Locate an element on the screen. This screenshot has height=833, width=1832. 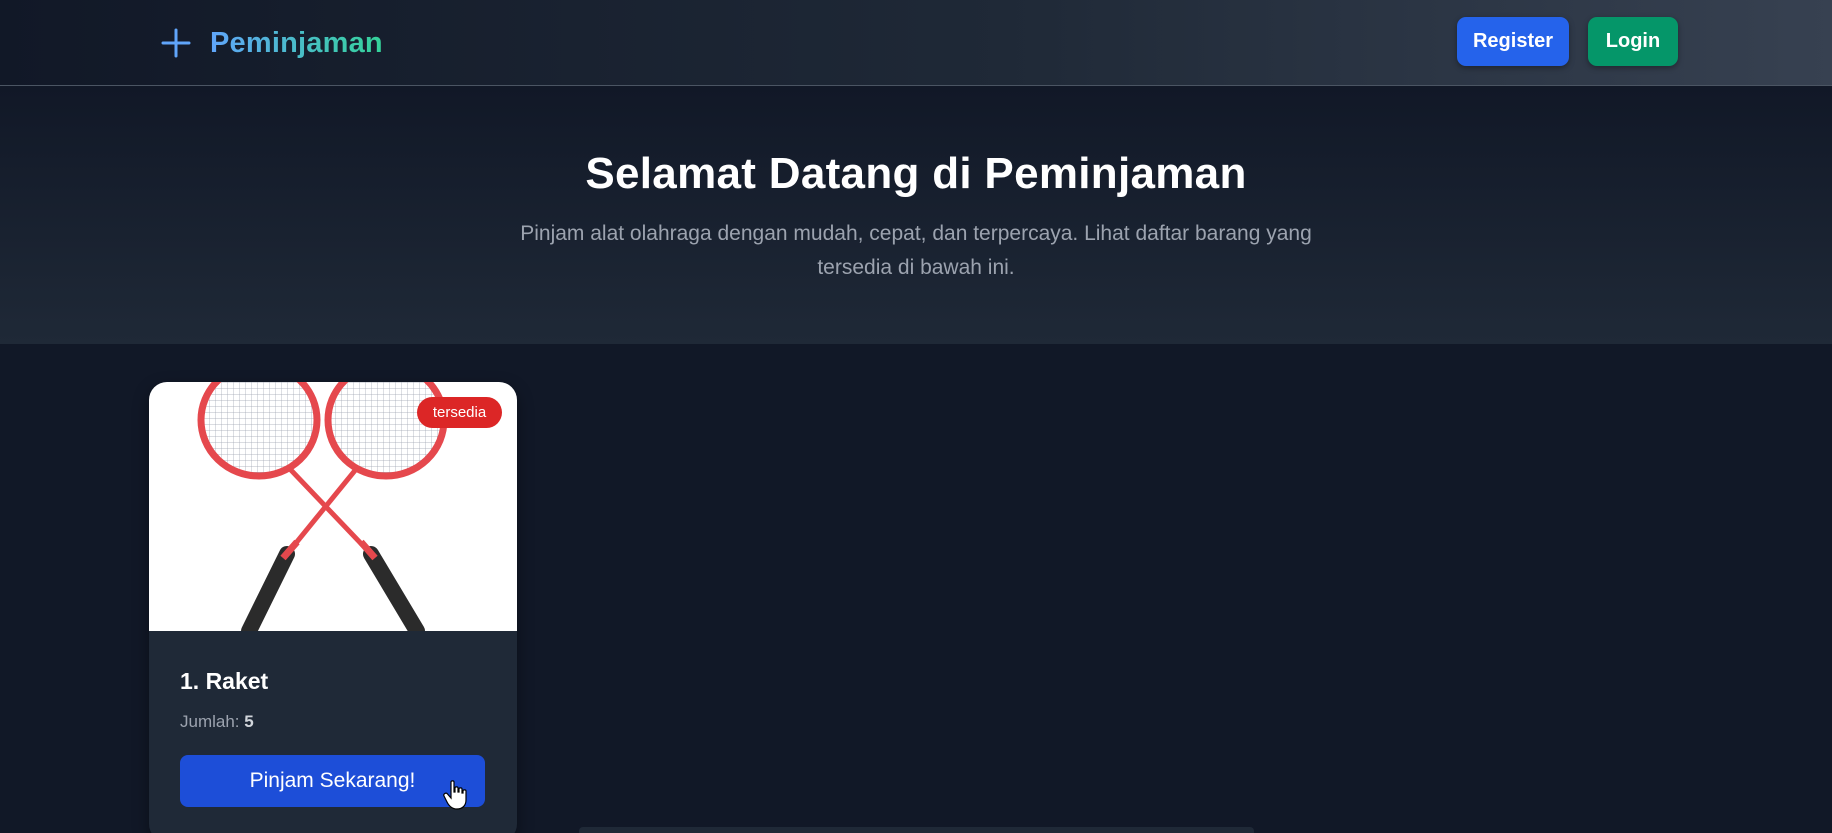
register-button: Register is located at coordinates (1513, 41).